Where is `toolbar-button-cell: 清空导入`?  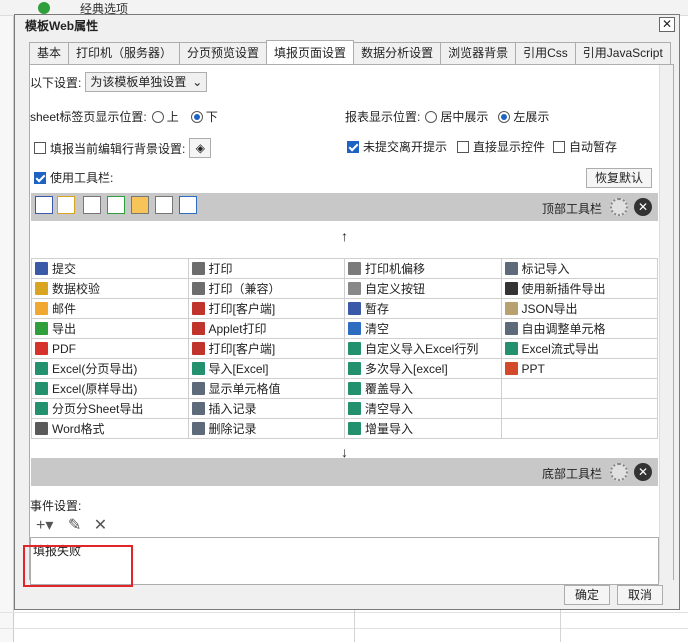 toolbar-button-cell: 清空导入 is located at coordinates (423, 408).